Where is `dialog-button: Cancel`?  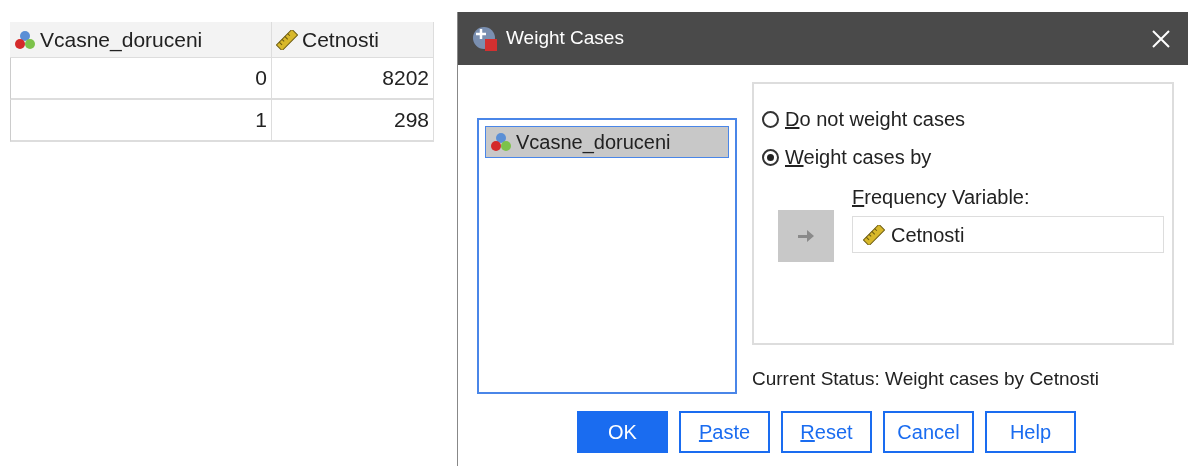
dialog-button: Cancel is located at coordinates (928, 432).